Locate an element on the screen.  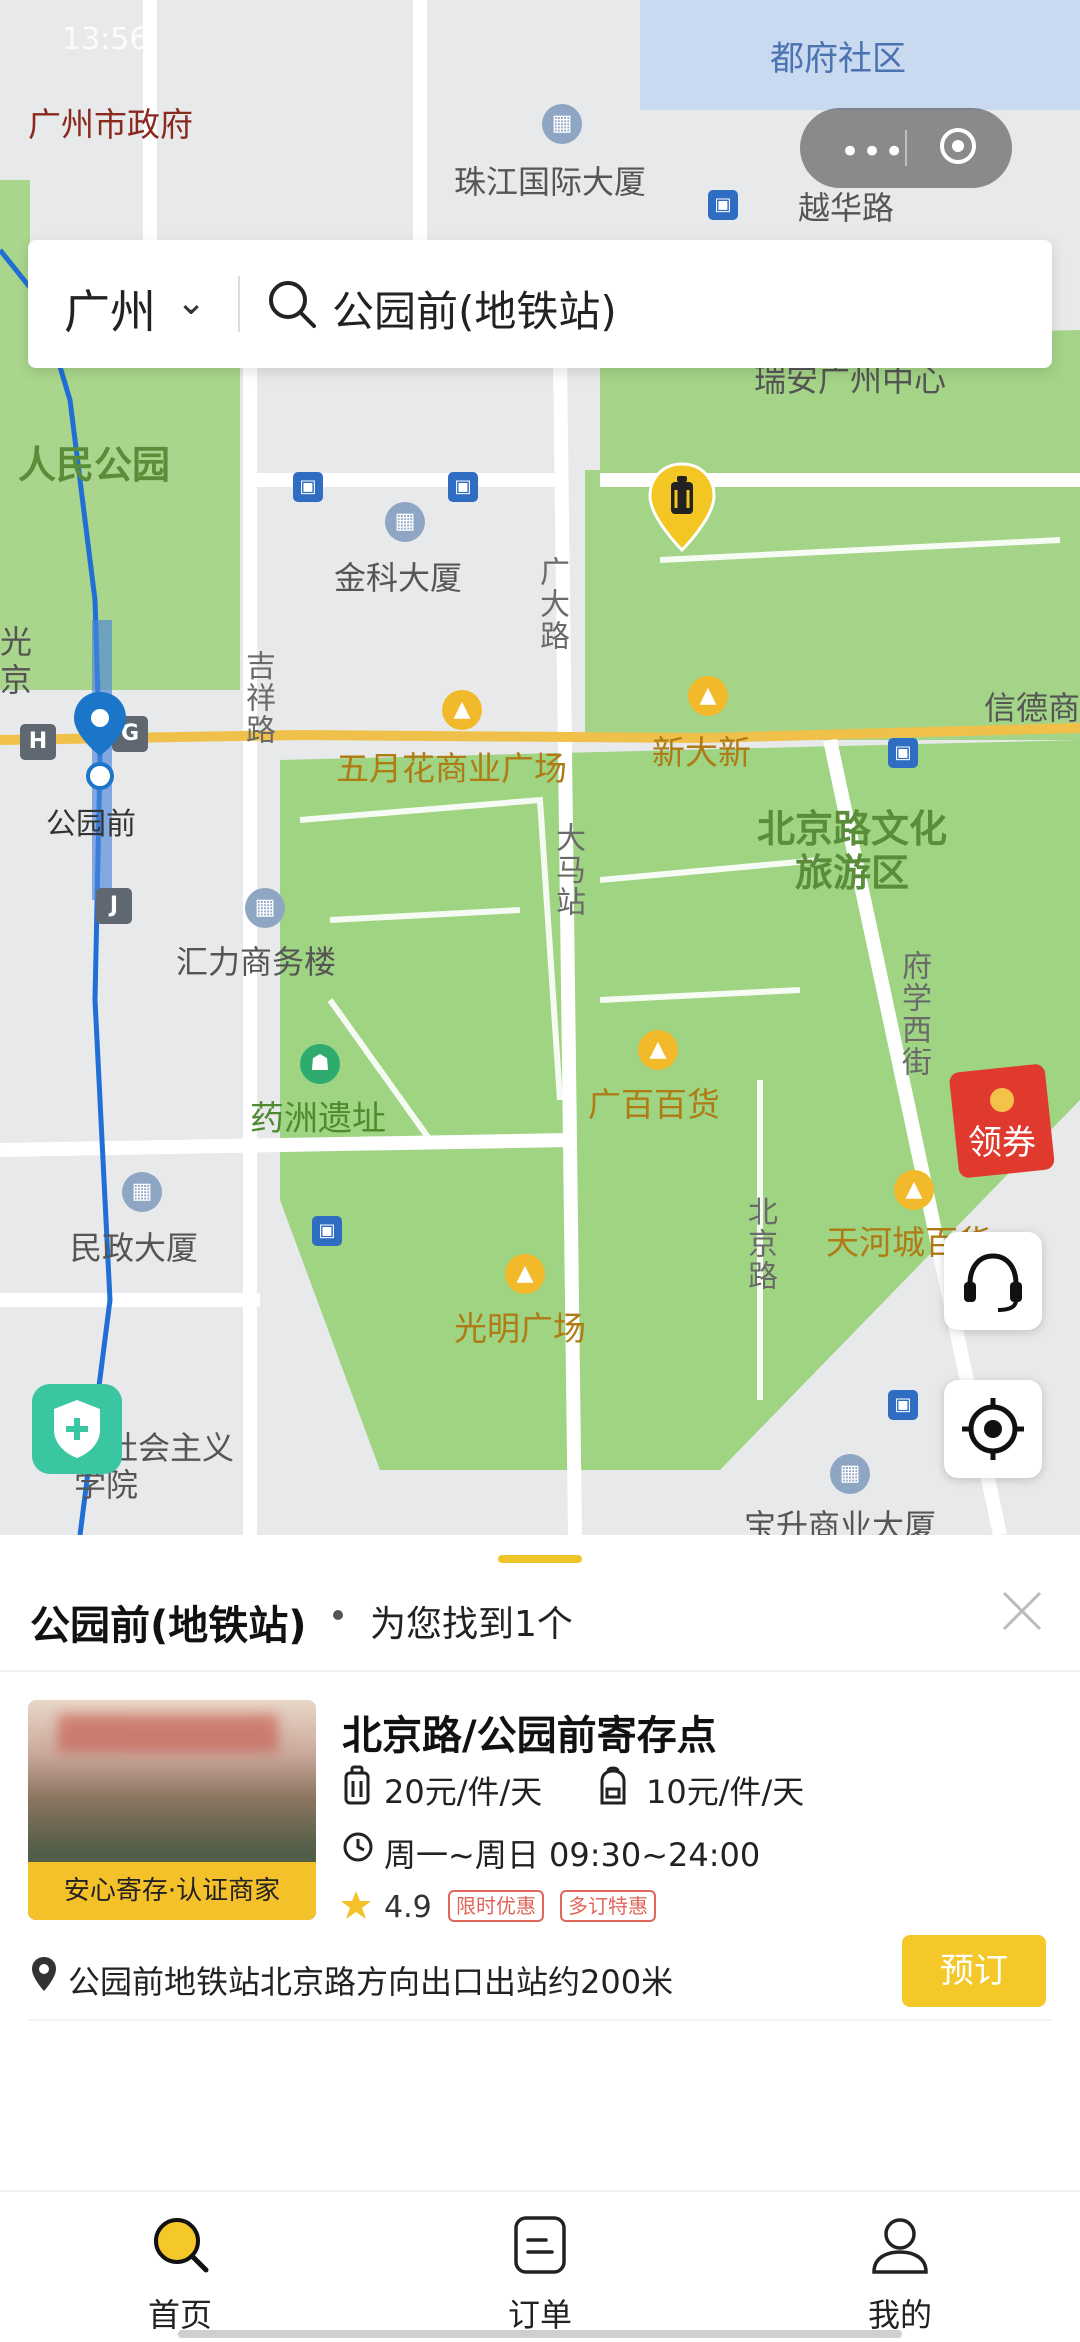
search-divider is located at coordinates (239, 304).